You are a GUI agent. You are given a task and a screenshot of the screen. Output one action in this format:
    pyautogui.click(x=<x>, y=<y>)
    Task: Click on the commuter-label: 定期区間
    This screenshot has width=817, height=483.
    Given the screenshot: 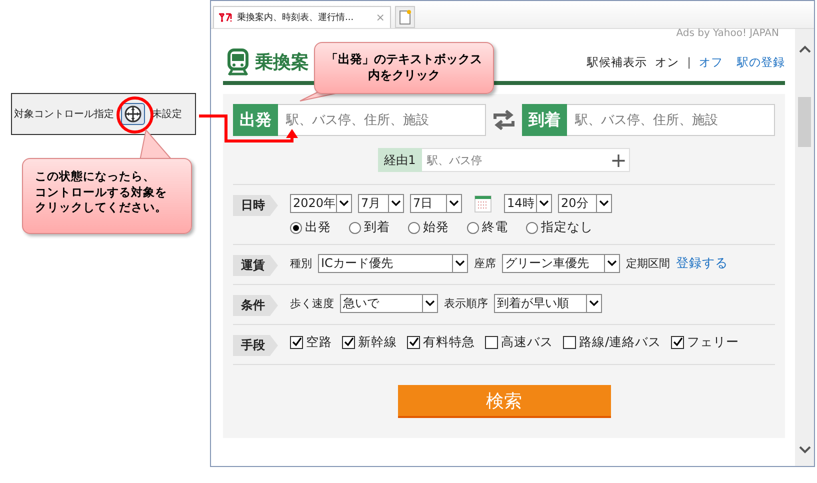 What is the action you would take?
    pyautogui.click(x=648, y=263)
    